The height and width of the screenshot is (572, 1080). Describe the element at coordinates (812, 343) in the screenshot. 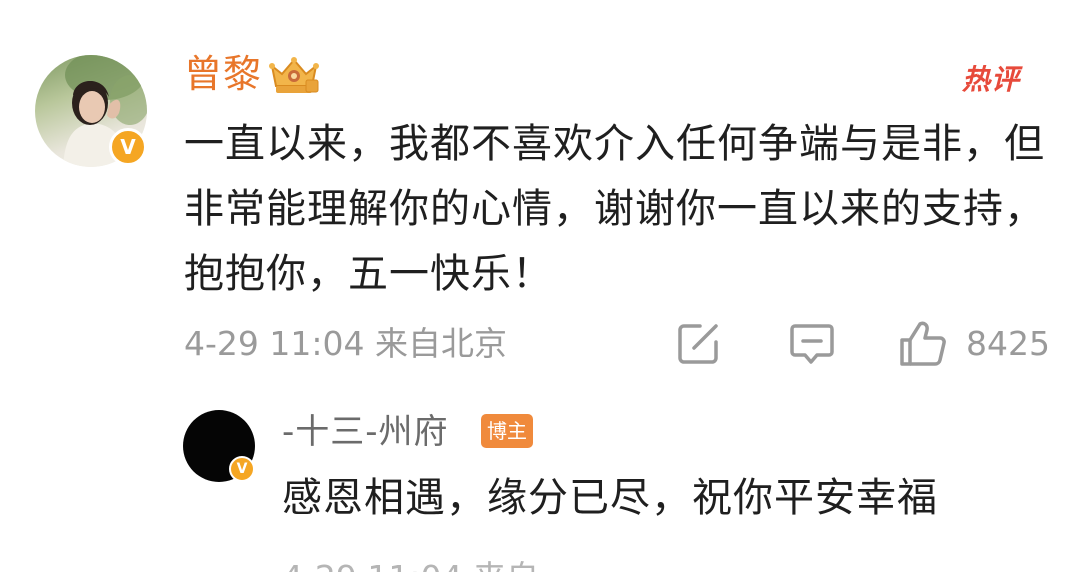

I see `comment-icon` at that location.